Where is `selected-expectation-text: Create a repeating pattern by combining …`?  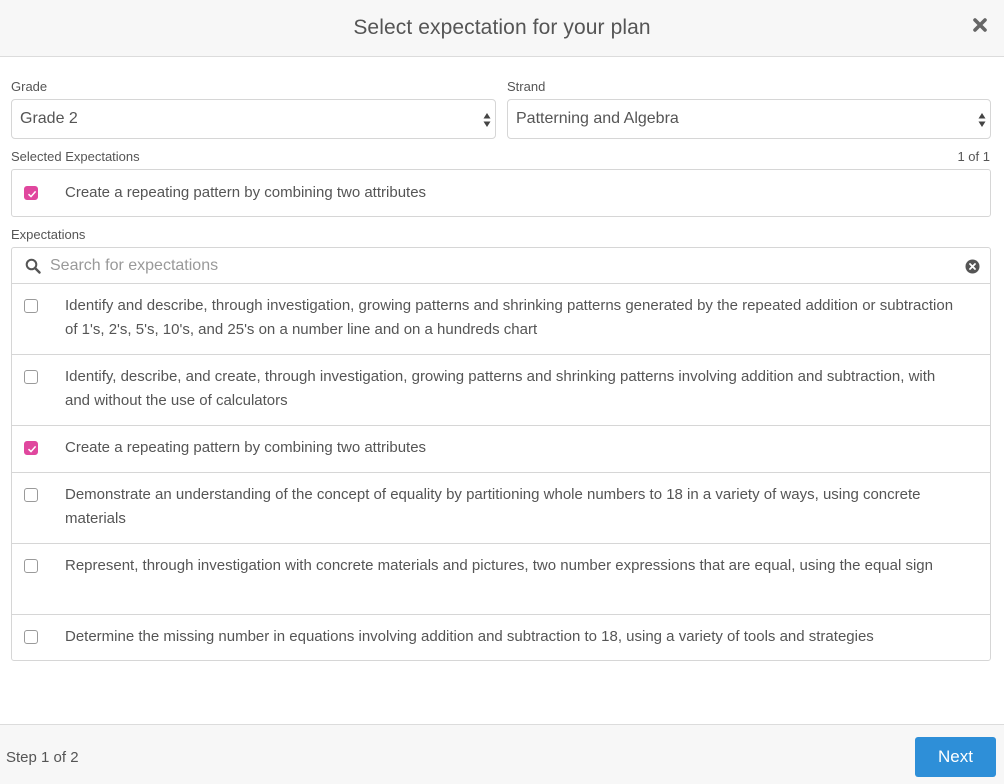
selected-expectation-text: Create a repeating pattern by combining … is located at coordinates (246, 192).